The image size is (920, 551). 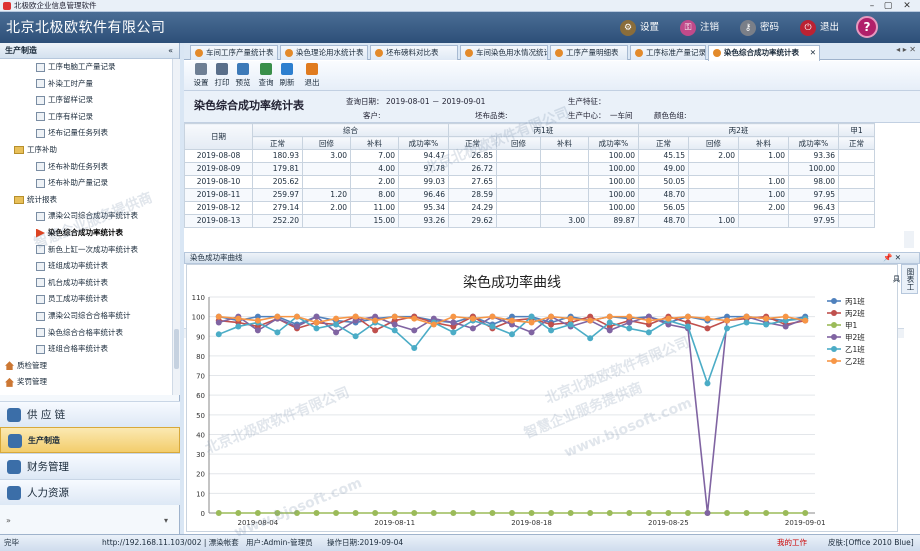 I want to click on help-button: ?, so click(x=867, y=27).